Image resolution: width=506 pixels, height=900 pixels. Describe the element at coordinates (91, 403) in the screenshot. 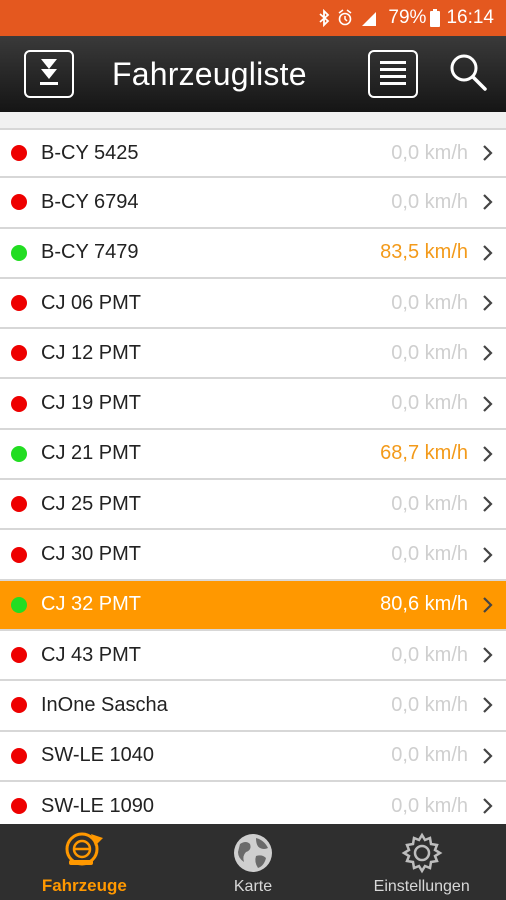

I see `vehicle-name: CJ 19 PMT` at that location.